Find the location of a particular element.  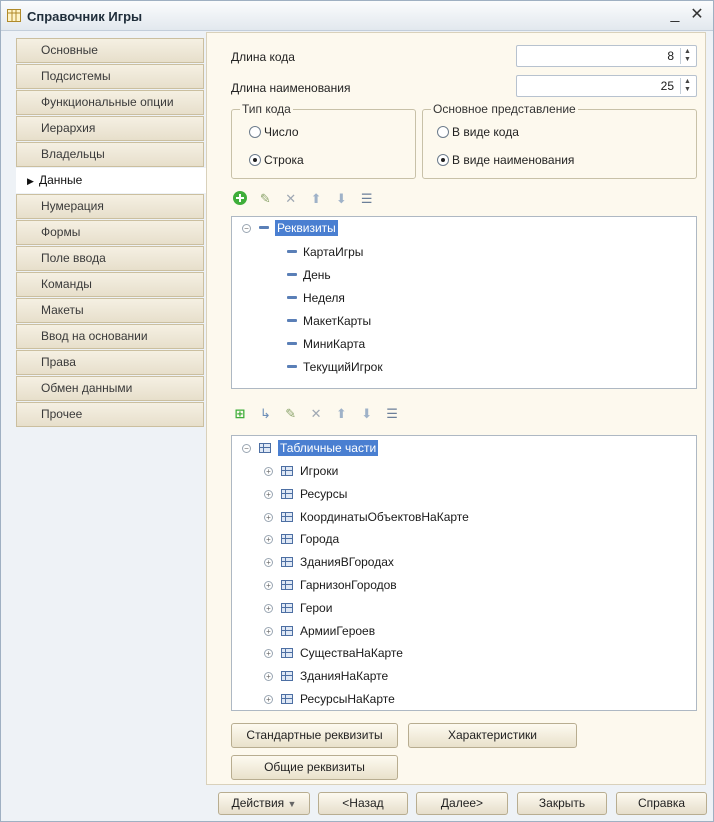

node-label: Игроки is located at coordinates (319, 471).